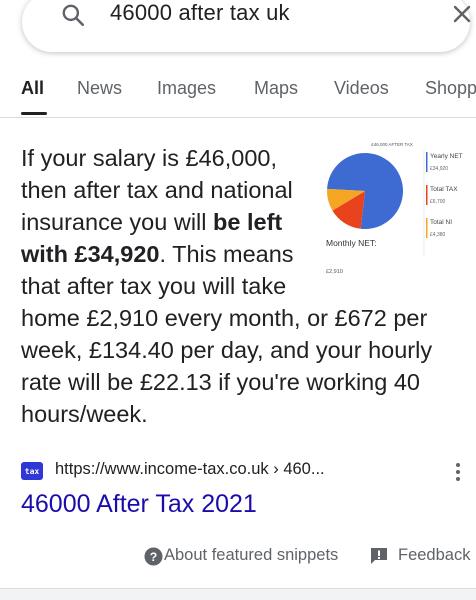 This screenshot has width=476, height=600. I want to click on legend-value: £4,380, so click(438, 235).